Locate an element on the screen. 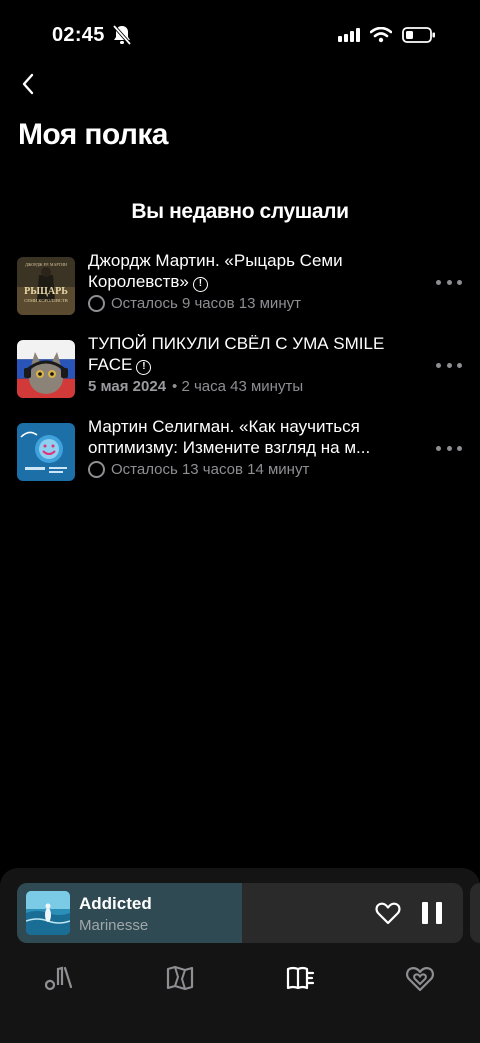 This screenshot has height=1043, width=480. pause-button is located at coordinates (432, 913).